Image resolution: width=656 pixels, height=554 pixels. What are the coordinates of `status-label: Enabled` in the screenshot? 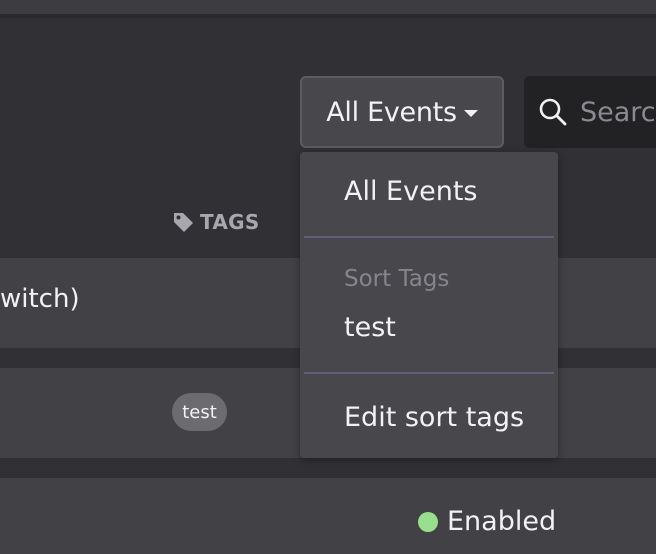 It's located at (502, 521).